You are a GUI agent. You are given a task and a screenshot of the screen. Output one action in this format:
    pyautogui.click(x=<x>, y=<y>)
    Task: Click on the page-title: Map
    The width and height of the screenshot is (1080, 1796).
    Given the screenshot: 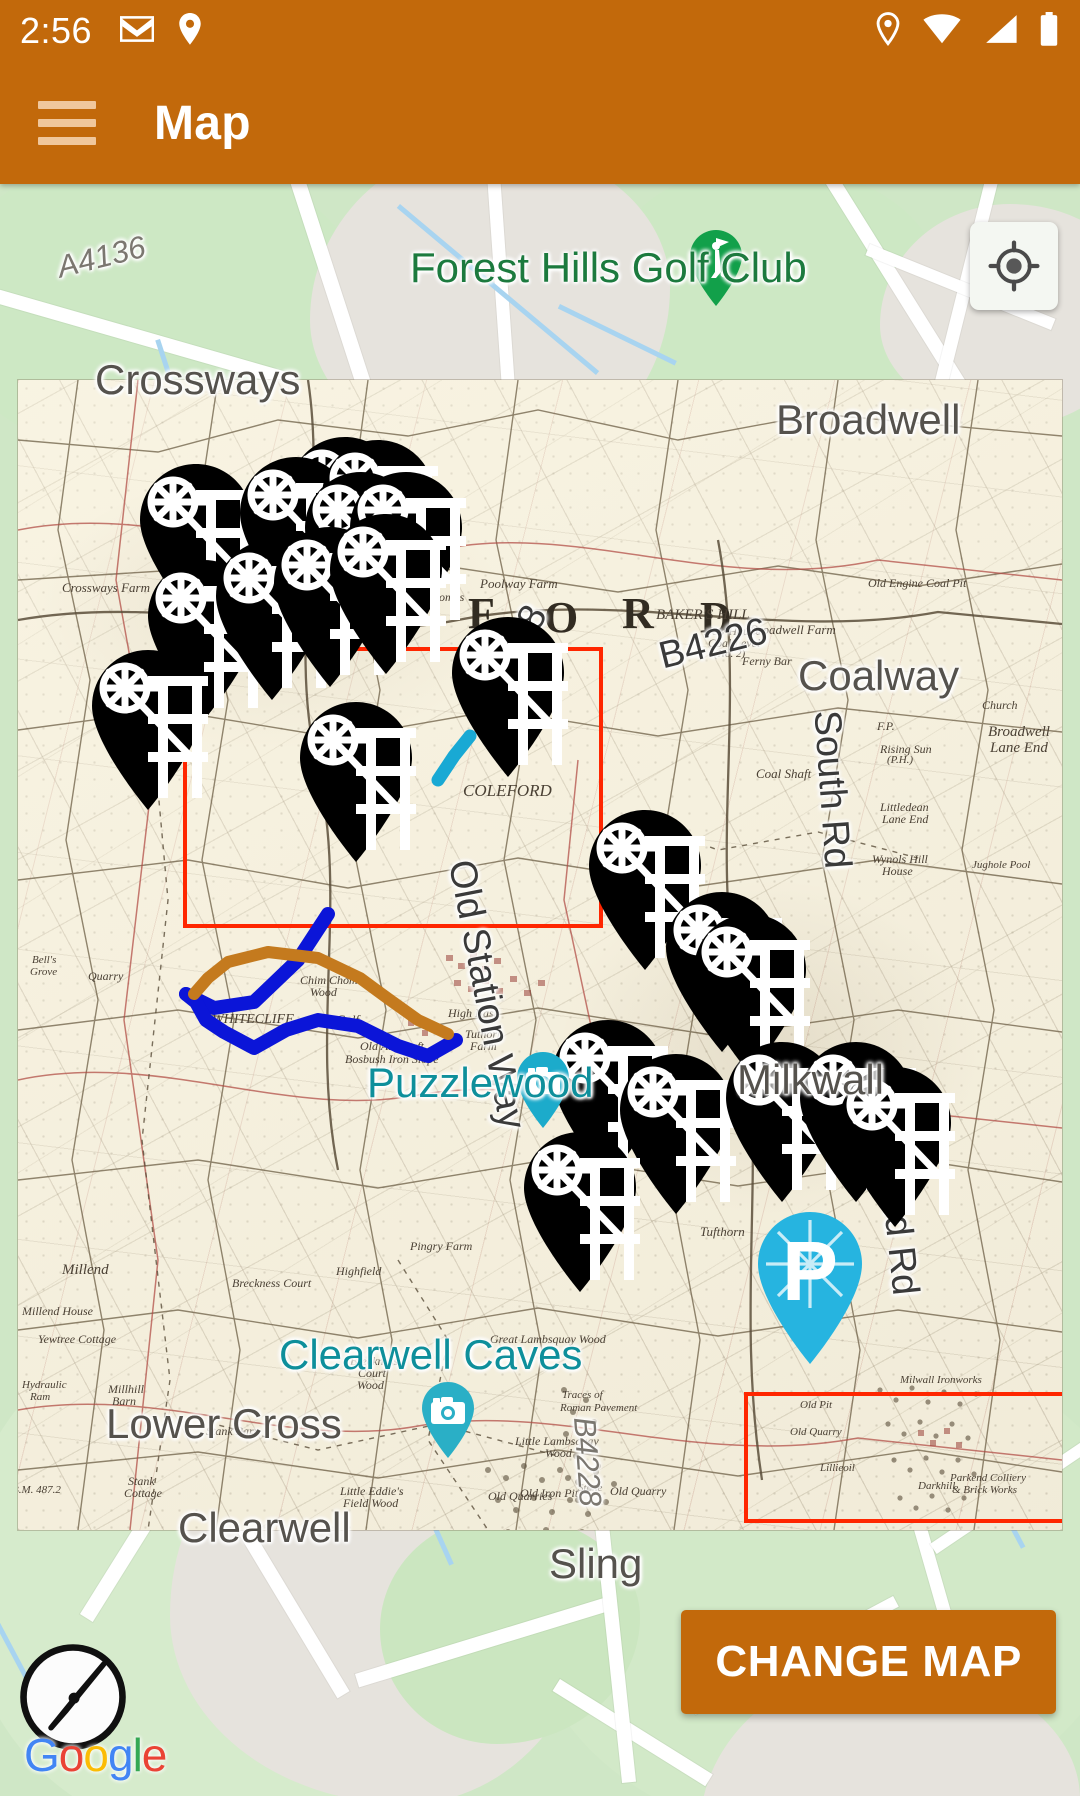 What is the action you would take?
    pyautogui.click(x=202, y=123)
    